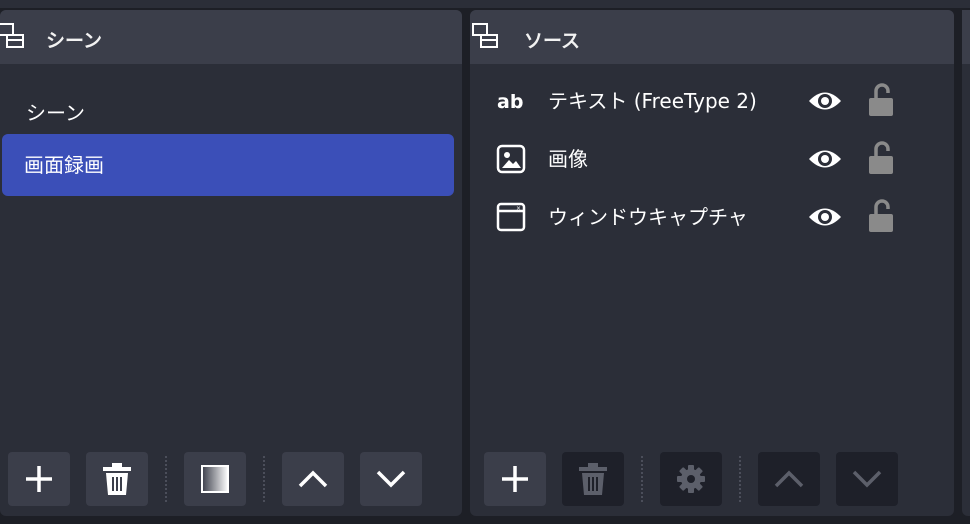 This screenshot has width=970, height=524. Describe the element at coordinates (966, 37) in the screenshot. I see `next-dock-header` at that location.